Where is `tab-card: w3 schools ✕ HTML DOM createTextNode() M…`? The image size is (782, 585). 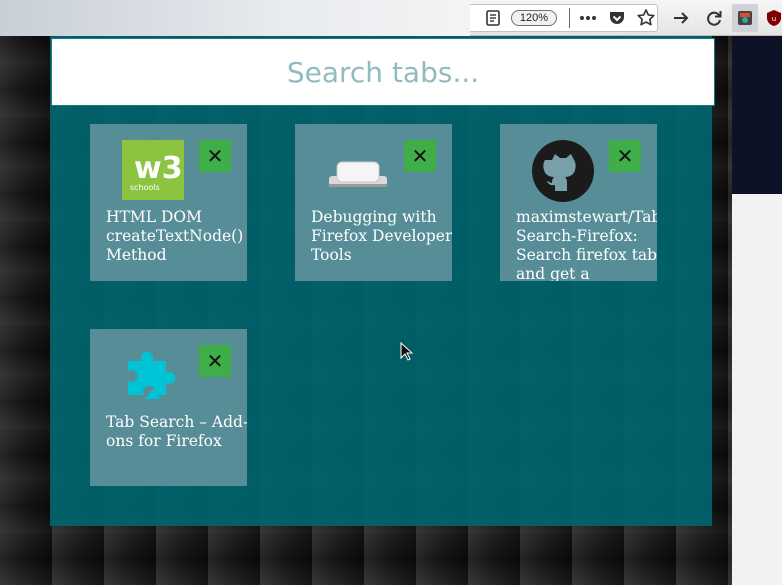 tab-card: w3 schools ✕ HTML DOM createTextNode() M… is located at coordinates (168, 202).